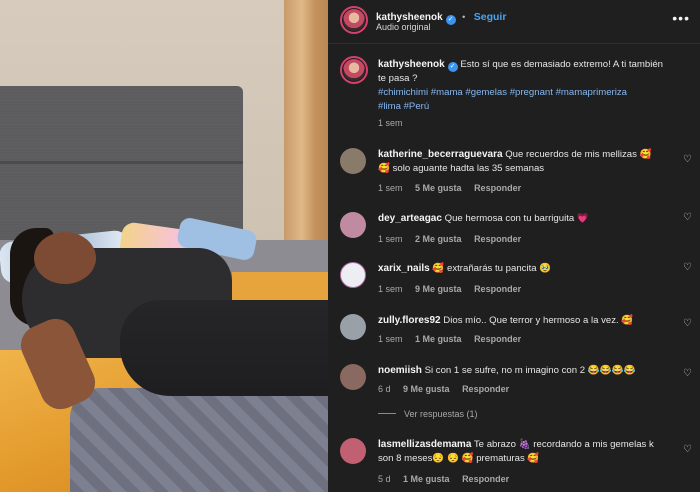 This screenshot has height=492, width=700. What do you see at coordinates (438, 188) in the screenshot?
I see `comment-likes: 5 Me gusta` at bounding box center [438, 188].